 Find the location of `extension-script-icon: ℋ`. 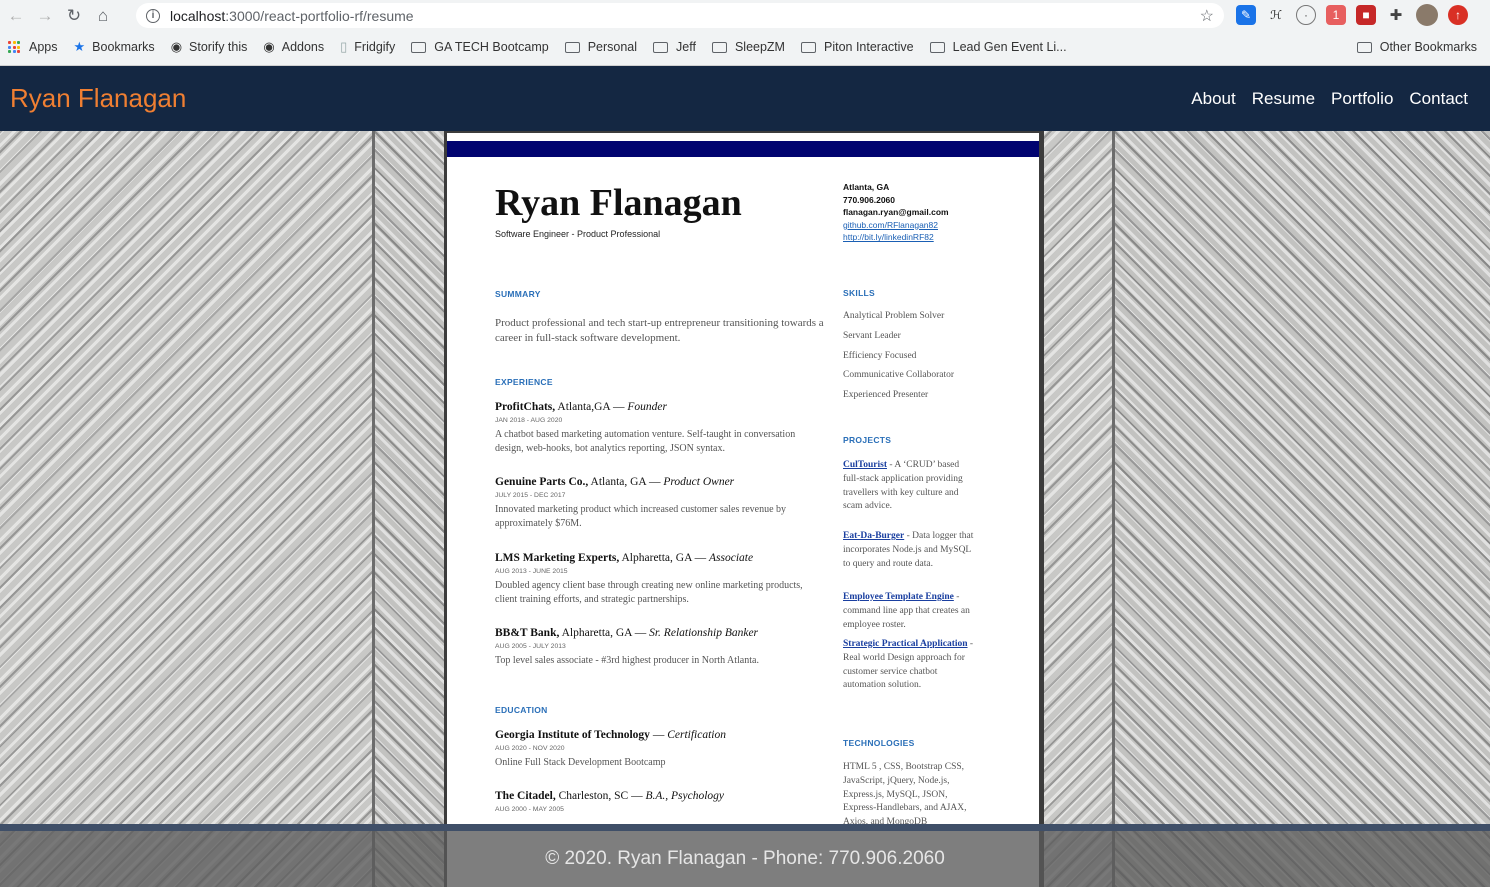

extension-script-icon: ℋ is located at coordinates (1276, 15).